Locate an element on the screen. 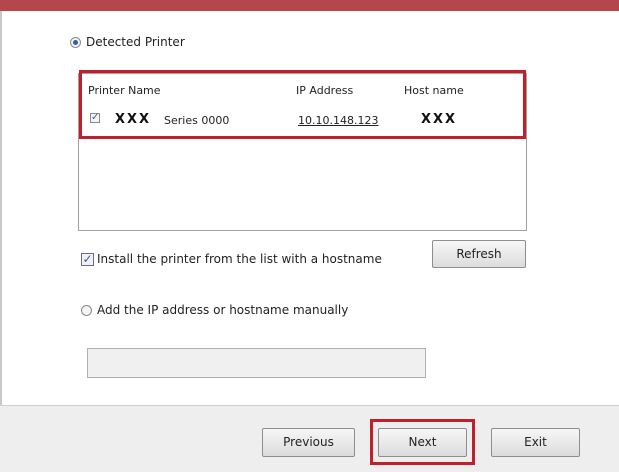 This screenshot has width=619, height=472. exit-button: Exit is located at coordinates (535, 442).